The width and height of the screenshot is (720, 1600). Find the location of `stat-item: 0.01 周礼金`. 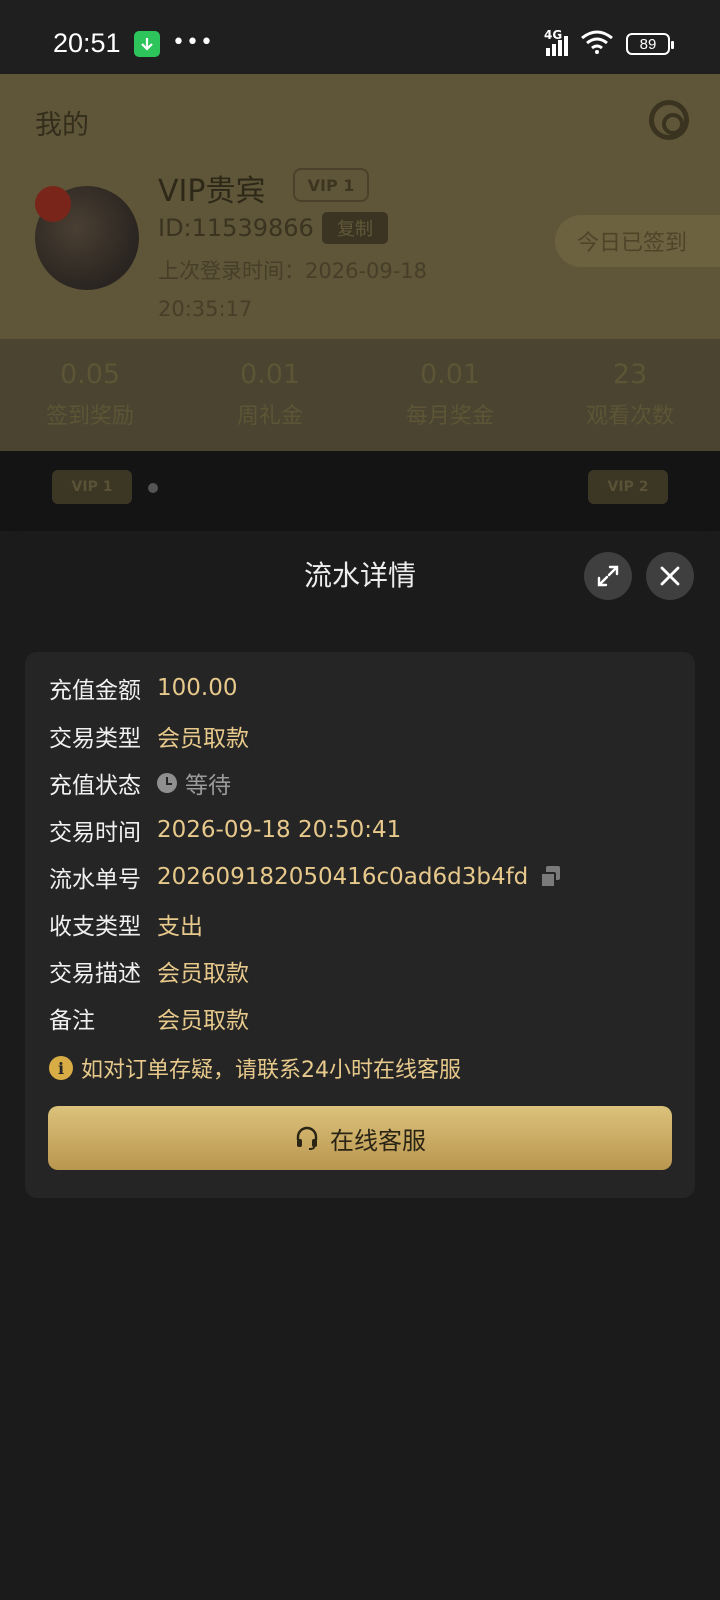

stat-item: 0.01 周礼金 is located at coordinates (270, 395).